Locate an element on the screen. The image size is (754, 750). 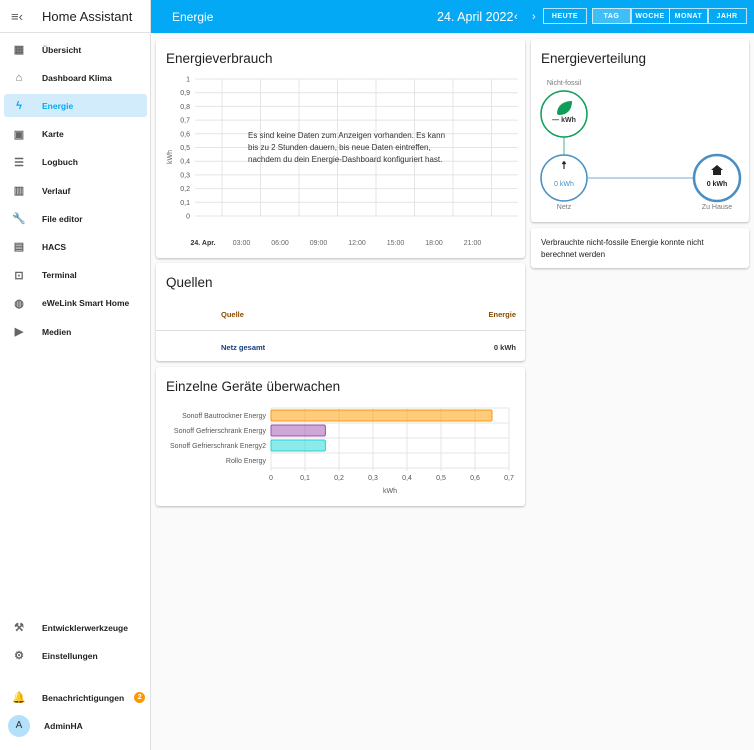
hammer-icon: ⚒ is located at coordinates (19, 628).